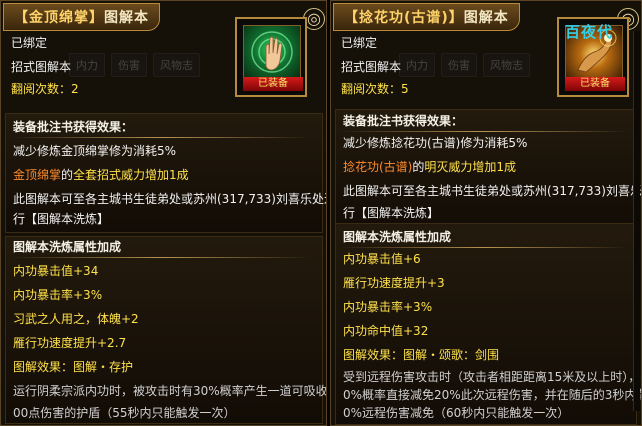 This screenshot has height=426, width=642. I want to click on effect-title: 图解效果：图解・存护, so click(73, 367).